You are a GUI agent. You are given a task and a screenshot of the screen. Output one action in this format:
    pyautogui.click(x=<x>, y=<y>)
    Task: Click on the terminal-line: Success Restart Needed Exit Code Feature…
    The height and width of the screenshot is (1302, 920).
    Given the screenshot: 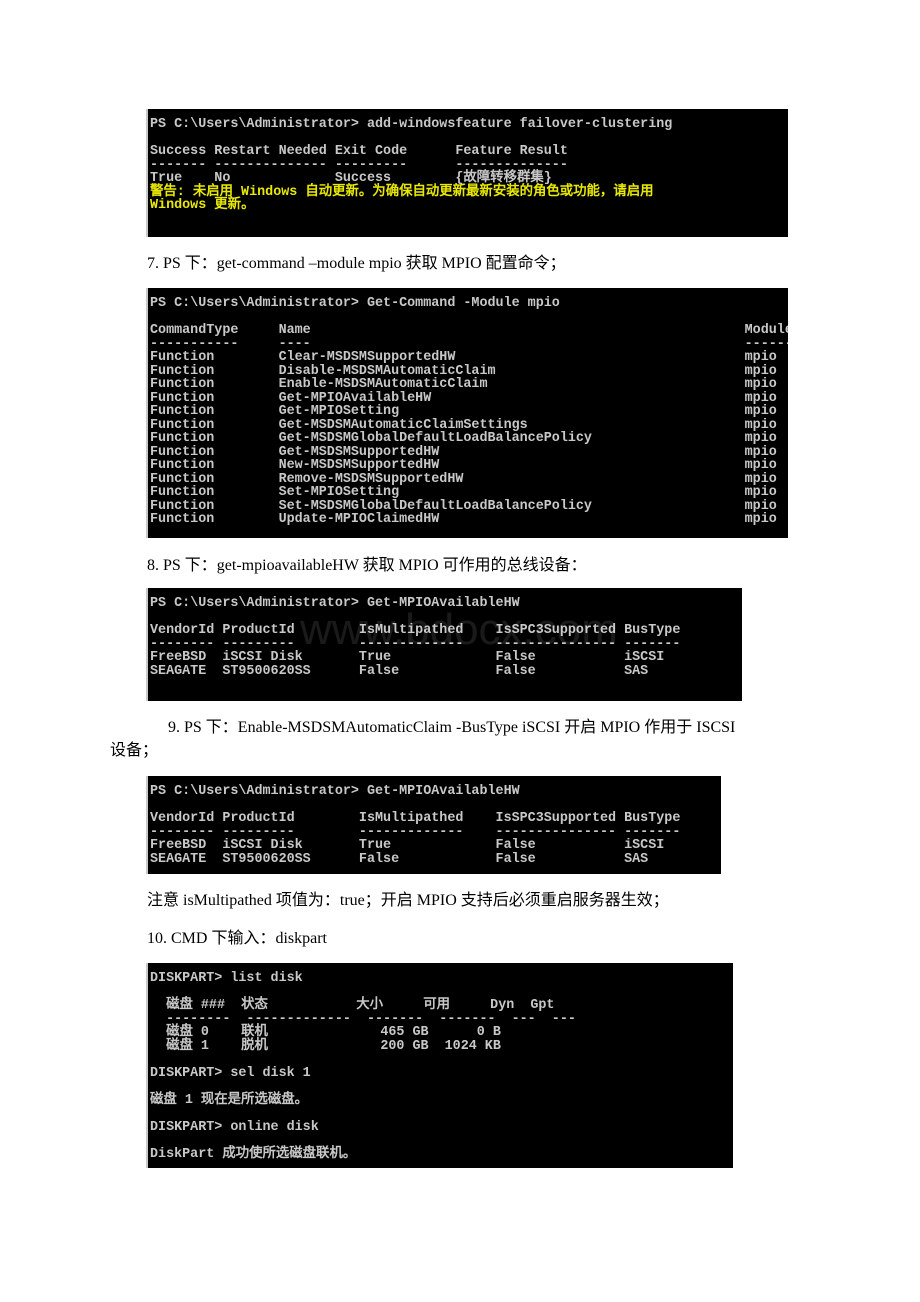 What is the action you would take?
    pyautogui.click(x=359, y=151)
    